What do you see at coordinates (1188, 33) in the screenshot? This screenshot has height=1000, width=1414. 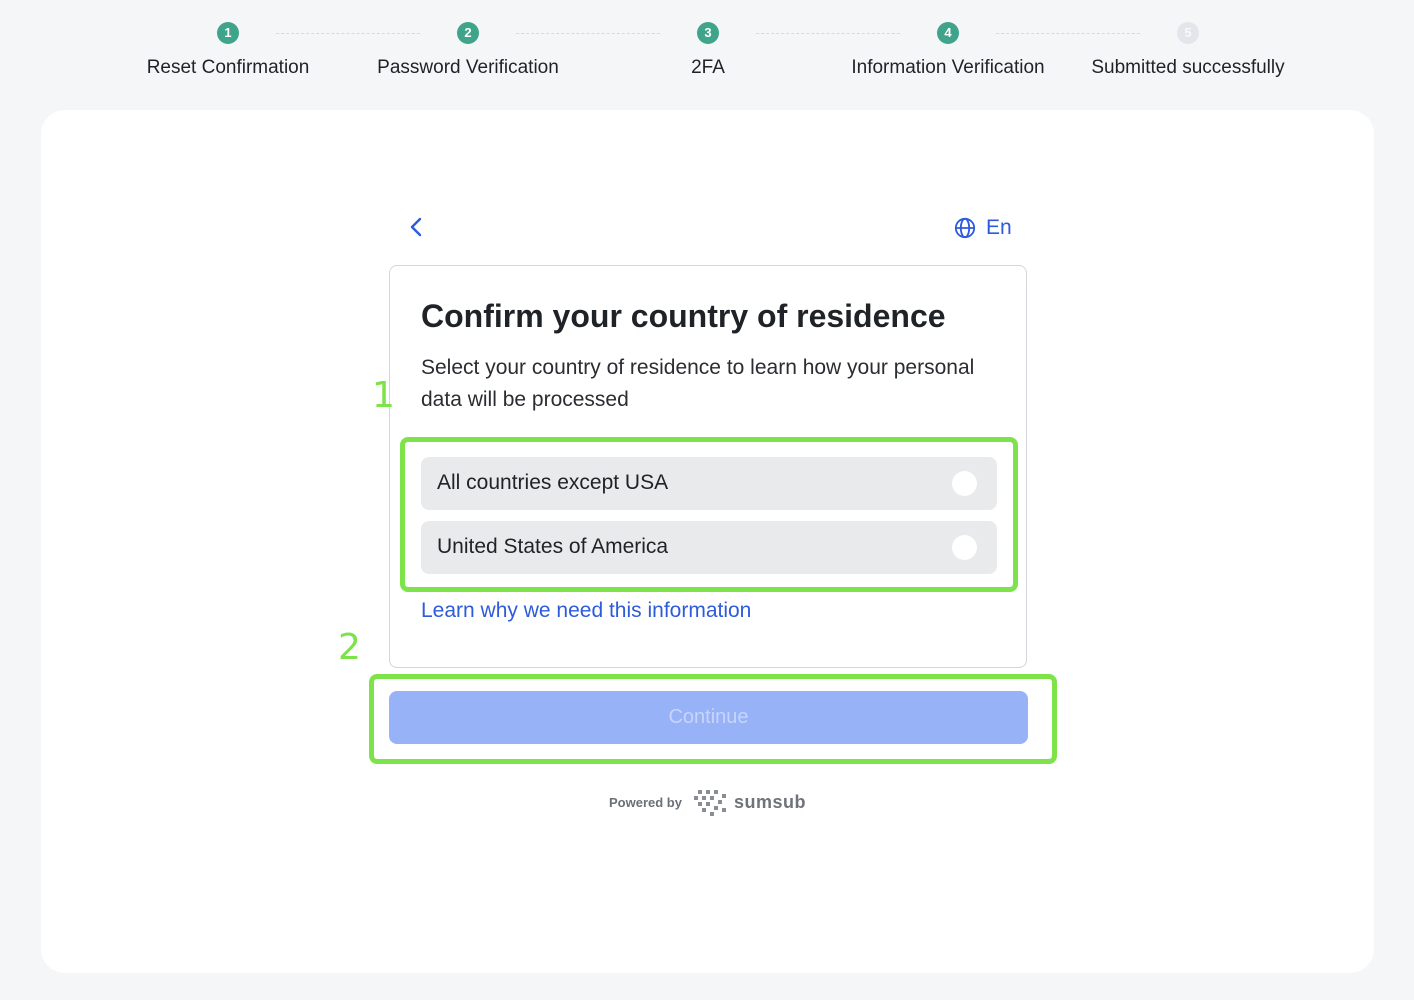 I see `step-number-badge: 5` at bounding box center [1188, 33].